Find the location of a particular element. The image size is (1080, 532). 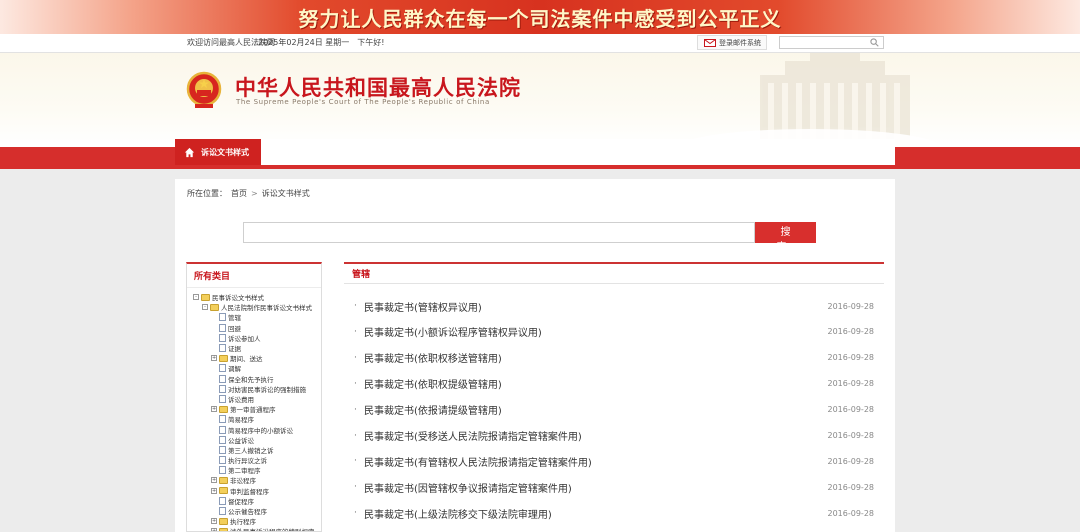

tree-node: + 期间、送达 is located at coordinates (254, 358).